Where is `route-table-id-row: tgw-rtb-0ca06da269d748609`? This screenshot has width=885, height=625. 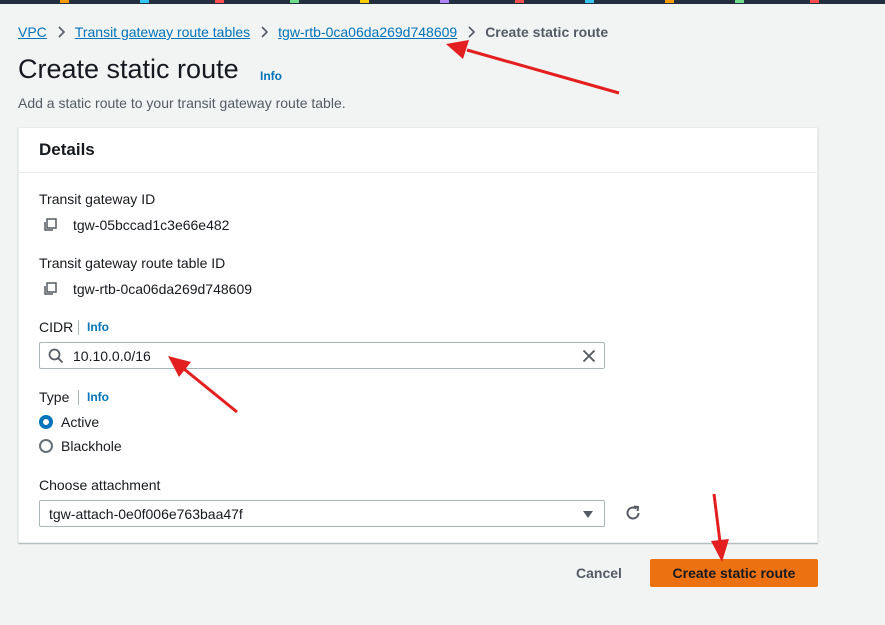
route-table-id-row: tgw-rtb-0ca06da269d748609 is located at coordinates (147, 289).